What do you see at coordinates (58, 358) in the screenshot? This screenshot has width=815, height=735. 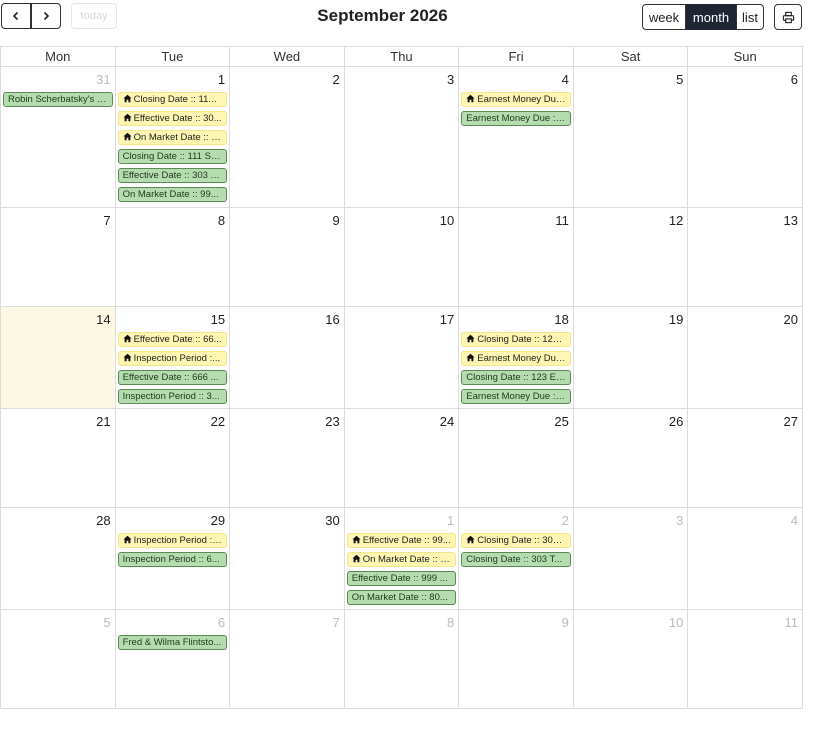 I see `day-cell: 14` at bounding box center [58, 358].